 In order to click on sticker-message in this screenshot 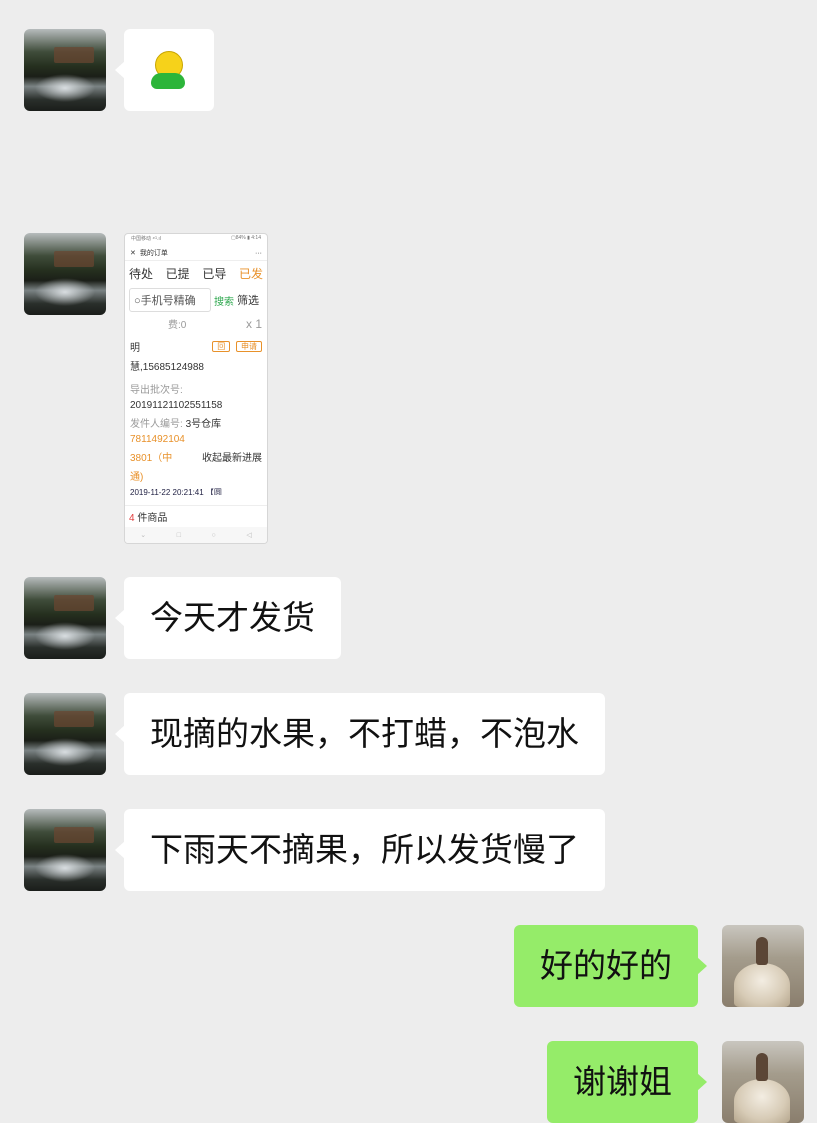, I will do `click(164, 70)`.